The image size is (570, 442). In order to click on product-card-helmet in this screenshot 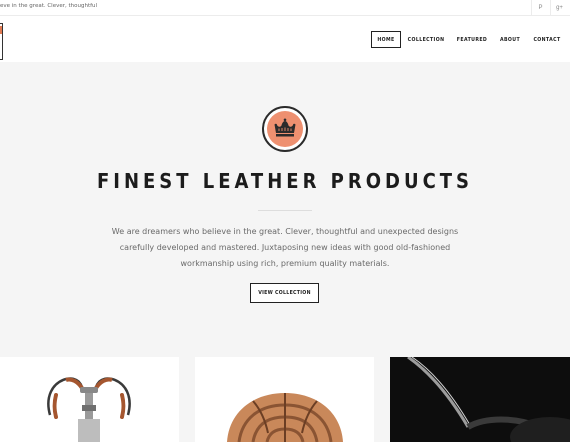, I will do `click(284, 399)`.